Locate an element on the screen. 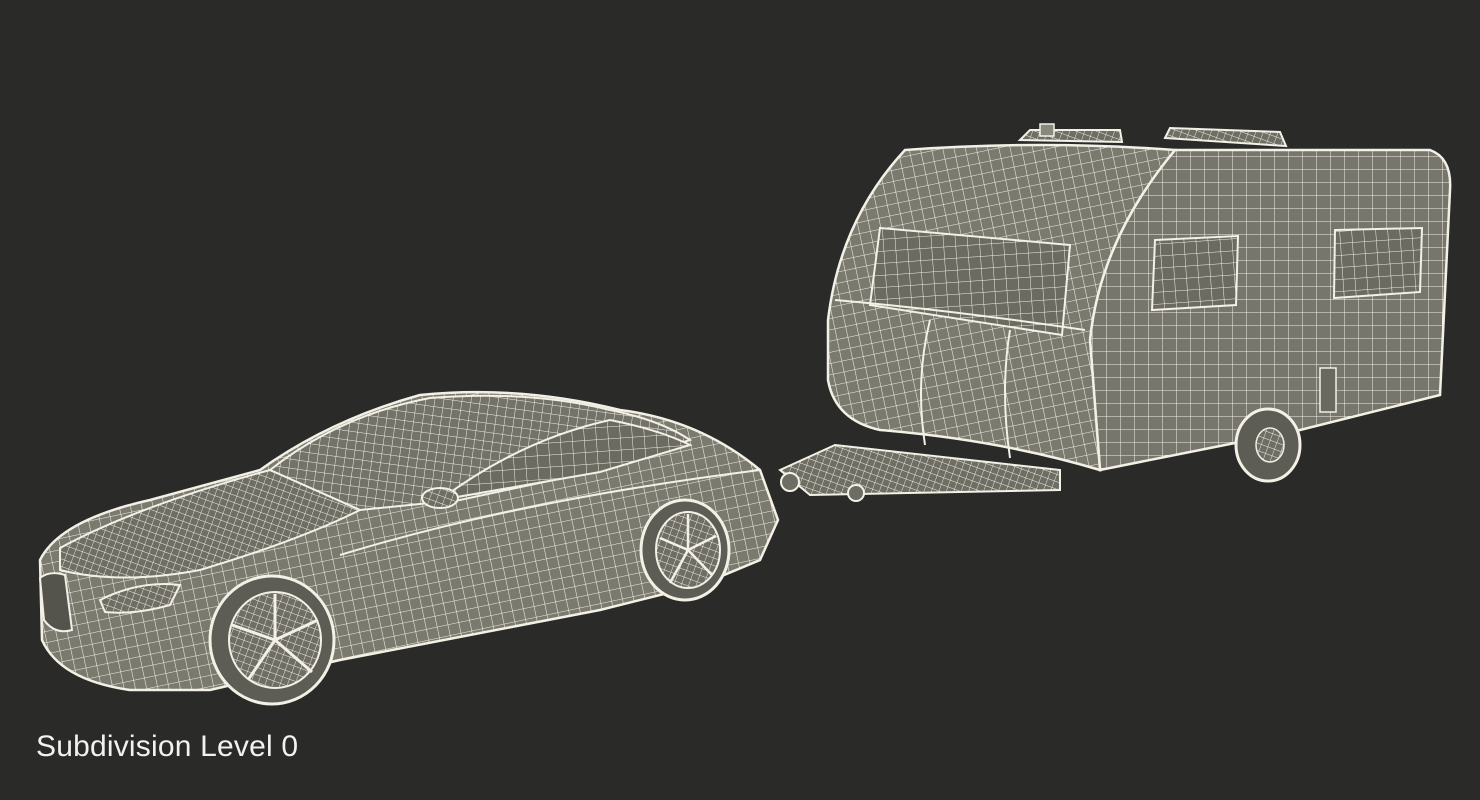 The image size is (1480, 800). caravan-wheel-hub is located at coordinates (1270, 445).